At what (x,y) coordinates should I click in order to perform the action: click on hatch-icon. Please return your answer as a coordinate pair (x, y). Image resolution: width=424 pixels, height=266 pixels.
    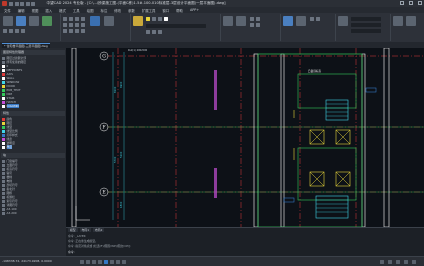
    Looking at the image, I should click on (11, 31).